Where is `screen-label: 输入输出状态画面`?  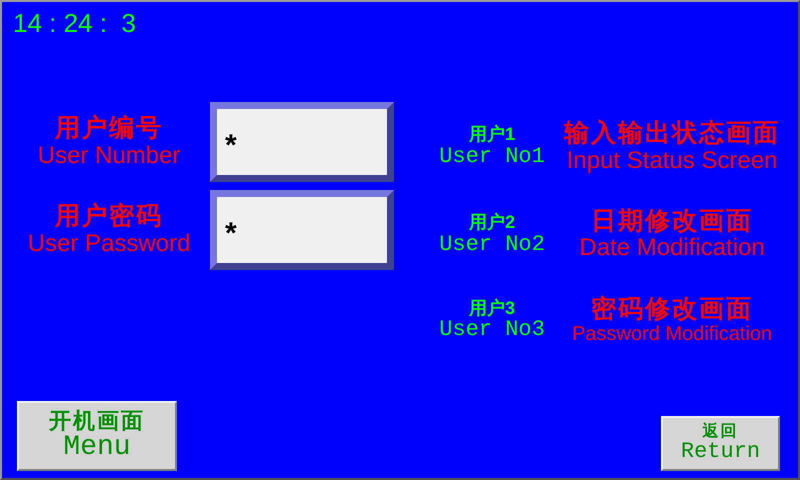 screen-label: 输入输出状态画面 is located at coordinates (672, 134).